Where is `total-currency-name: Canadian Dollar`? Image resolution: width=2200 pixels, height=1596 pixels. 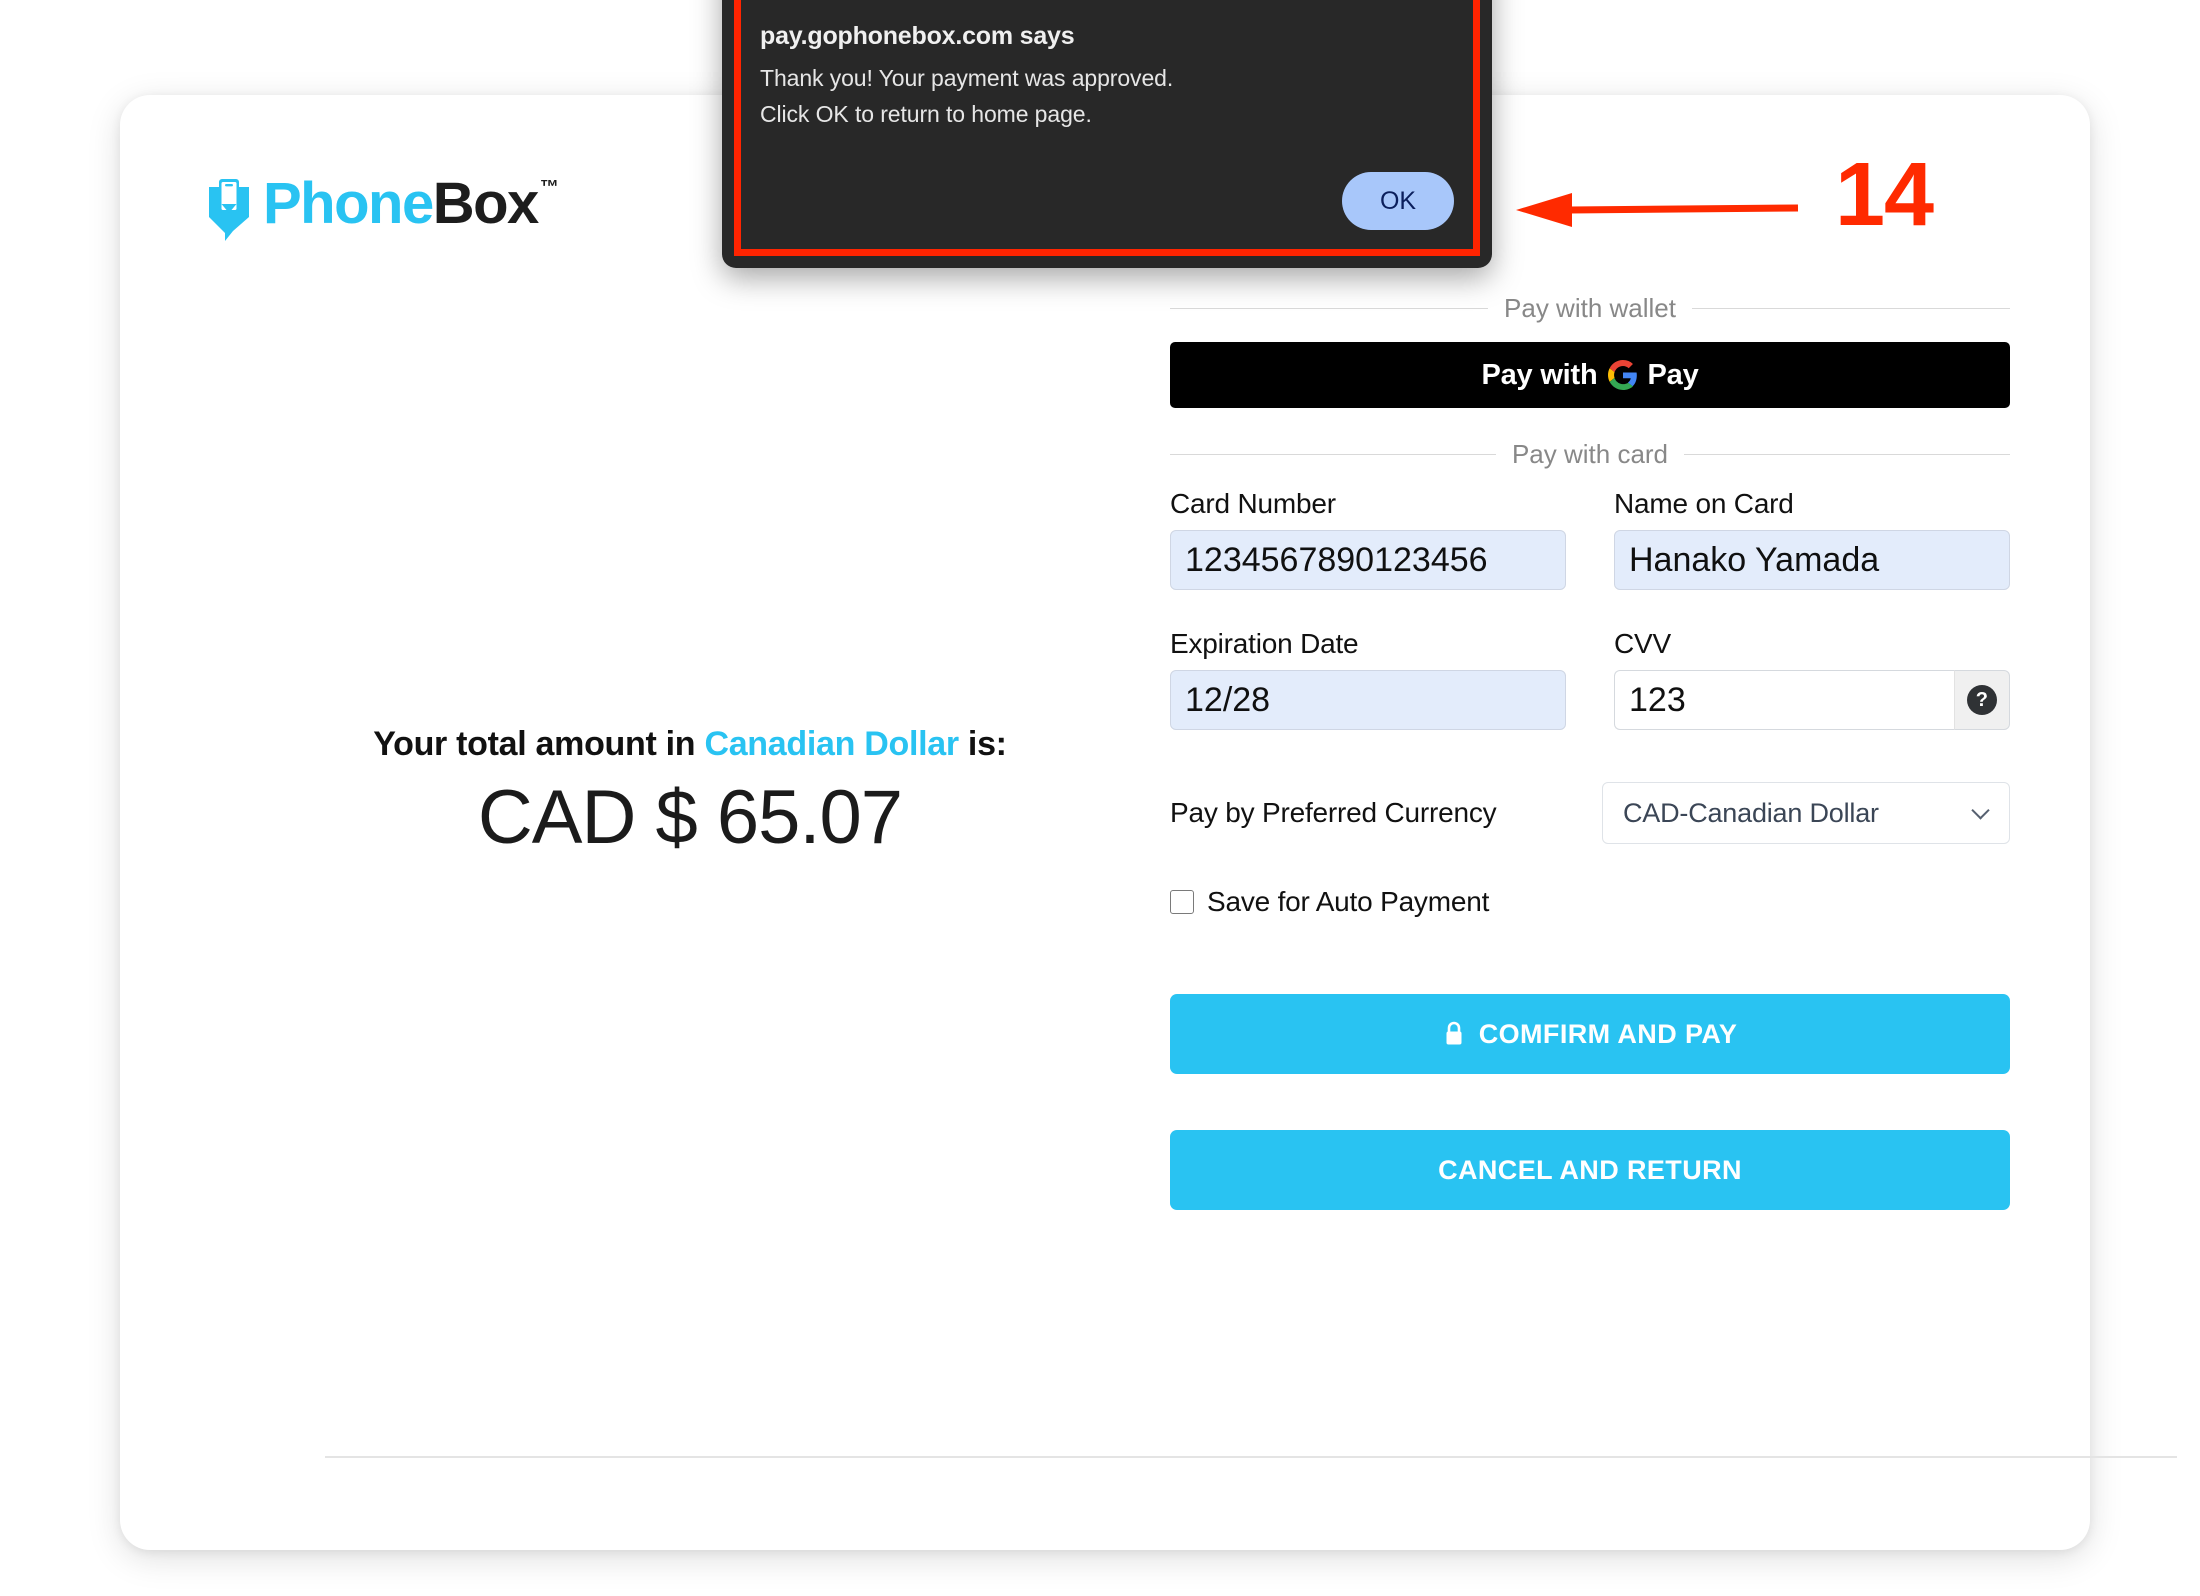 total-currency-name: Canadian Dollar is located at coordinates (831, 744).